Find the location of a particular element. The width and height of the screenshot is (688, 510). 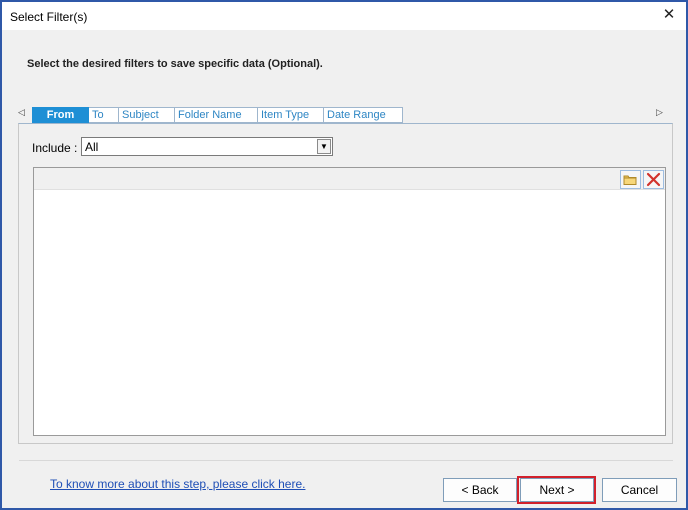

include-label: Include : is located at coordinates (55, 148).